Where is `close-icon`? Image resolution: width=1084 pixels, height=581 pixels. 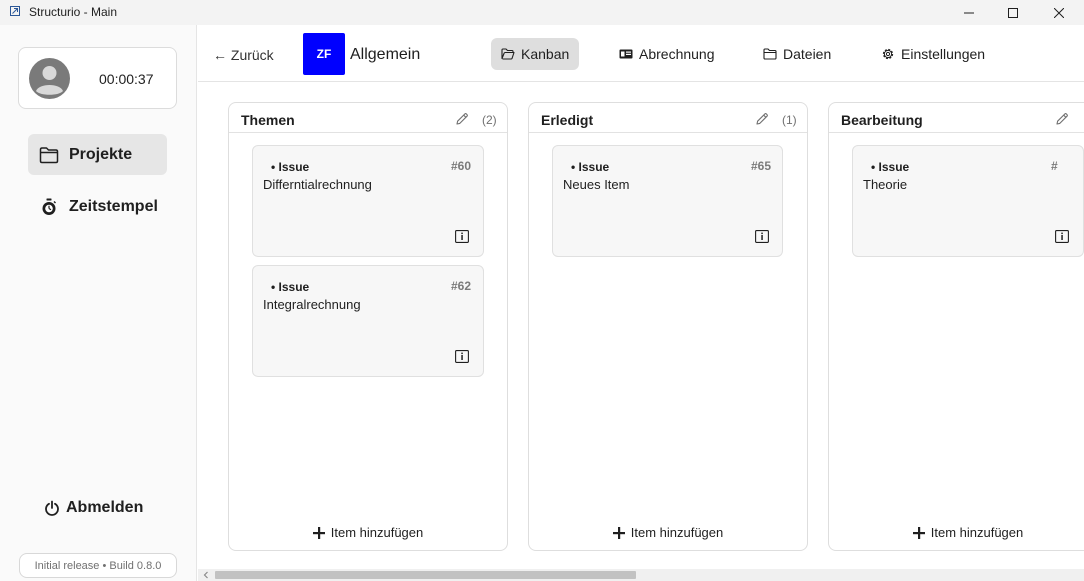
close-icon is located at coordinates (1059, 12).